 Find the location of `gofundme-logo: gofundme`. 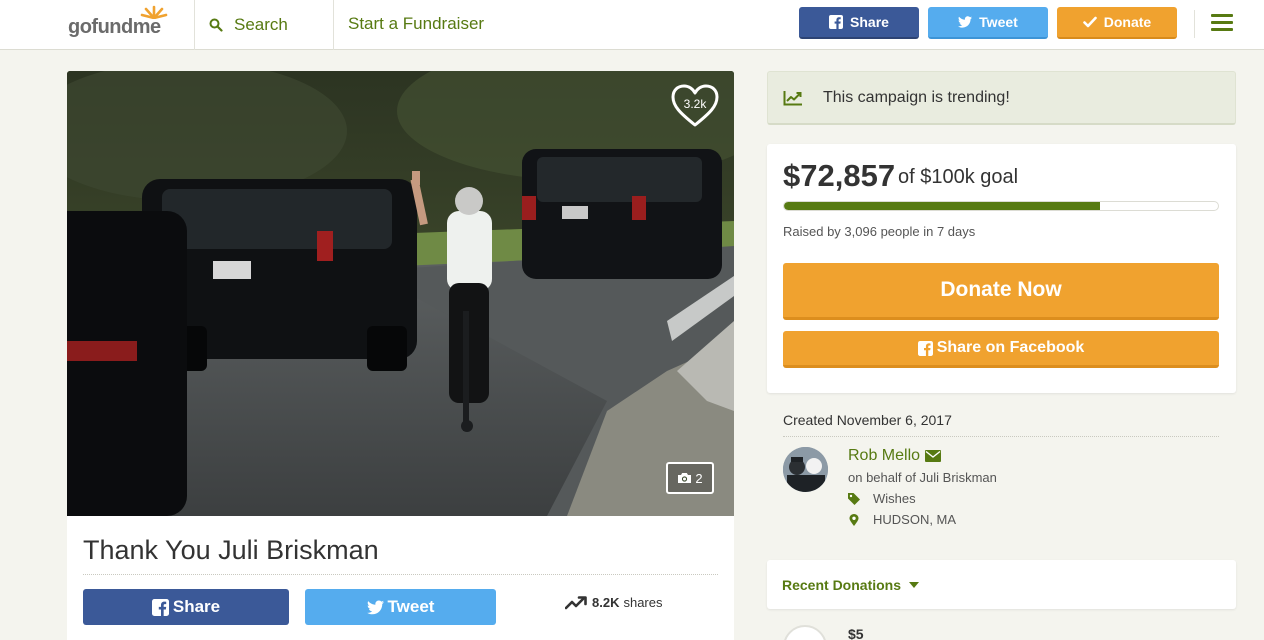

gofundme-logo: gofundme is located at coordinates (123, 23).